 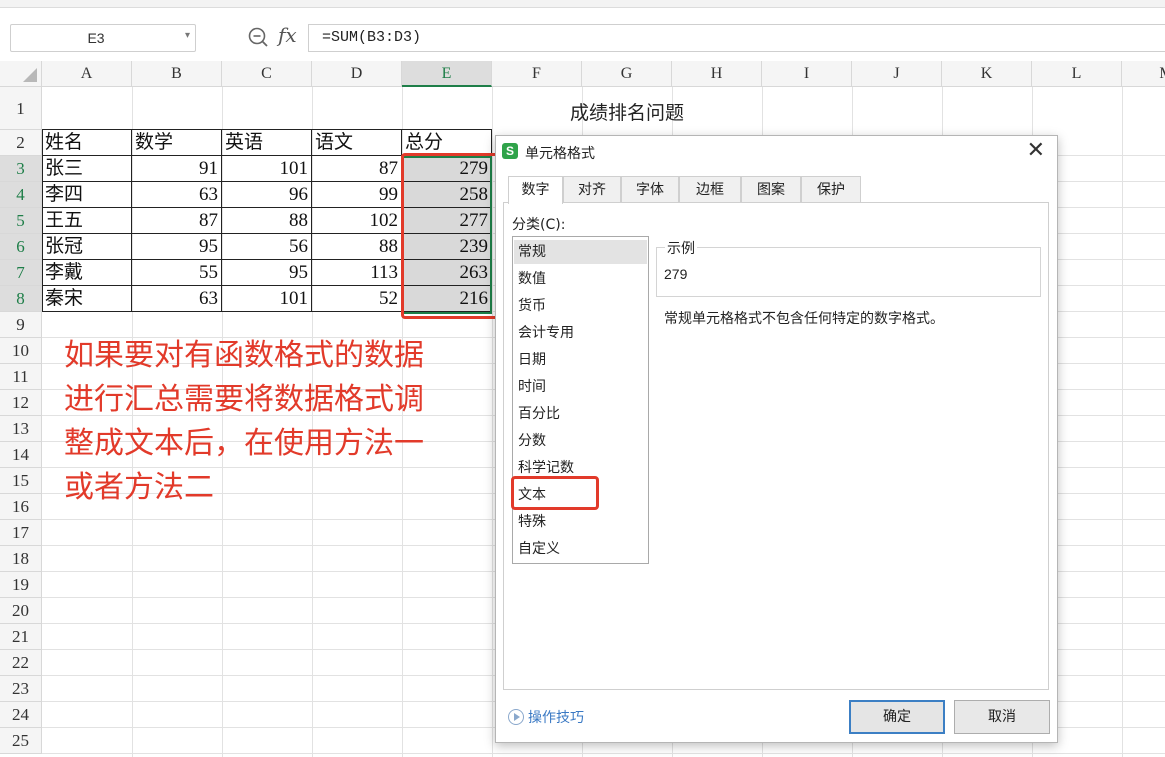 What do you see at coordinates (580, 387) in the screenshot?
I see `category-item-time: 时间` at bounding box center [580, 387].